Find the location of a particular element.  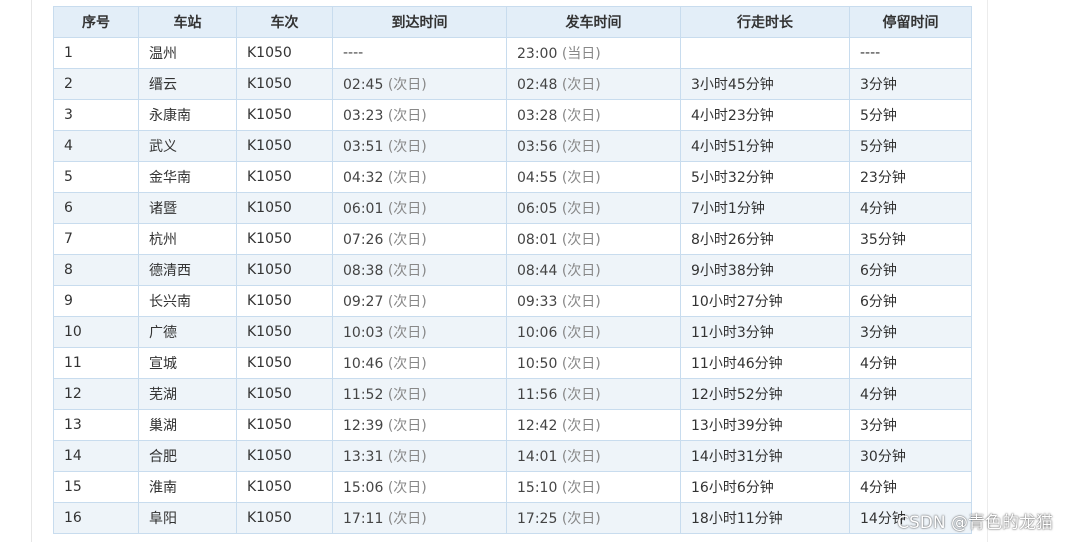

cell-station: 永康南 is located at coordinates (187, 115).